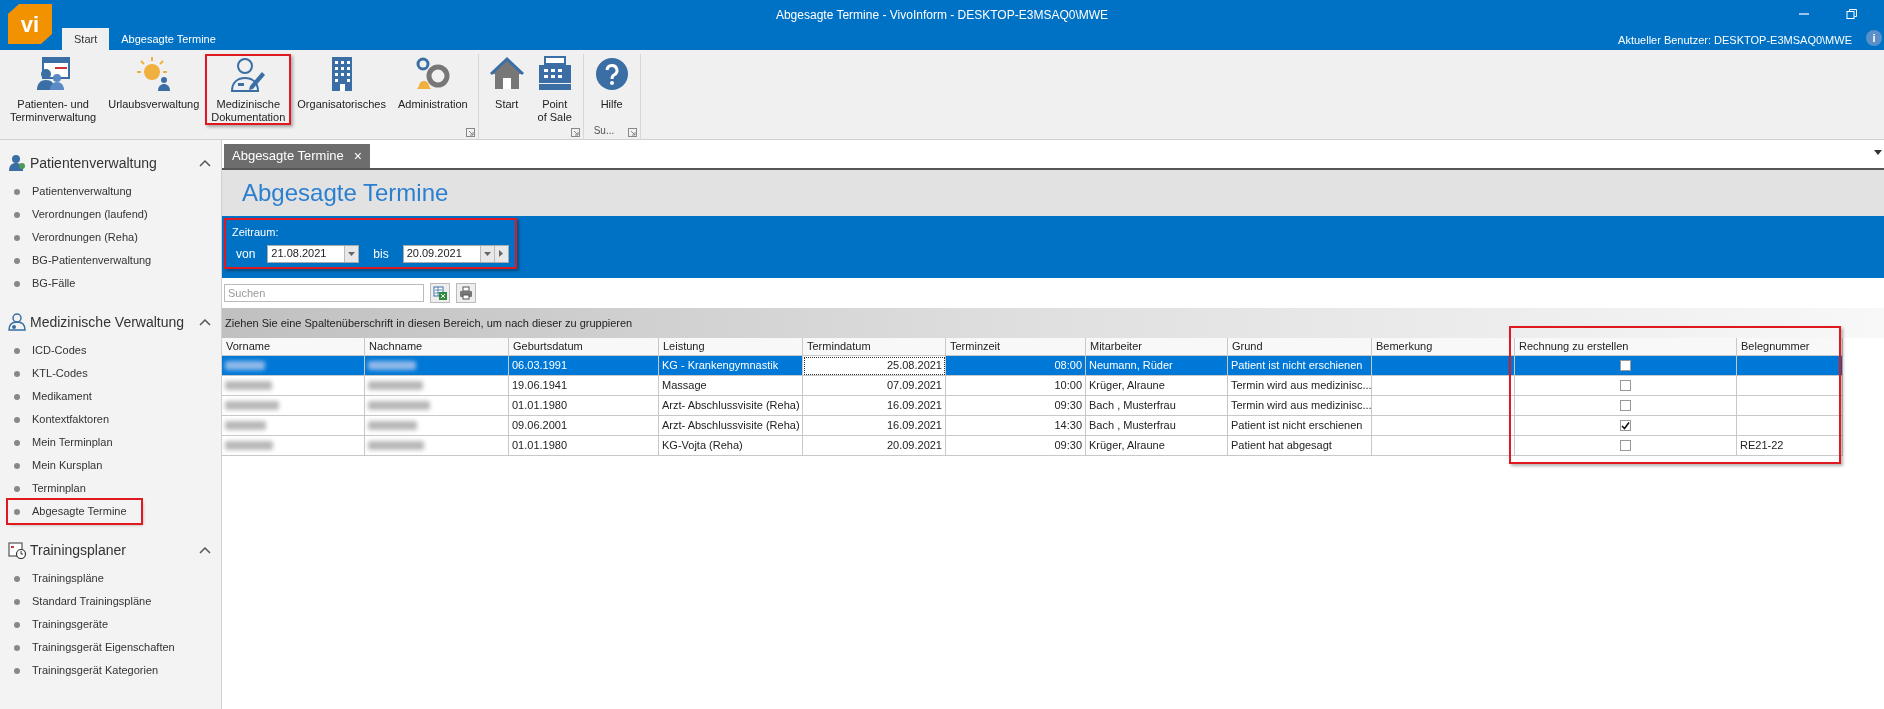 The height and width of the screenshot is (709, 1884). What do you see at coordinates (1300, 347) in the screenshot?
I see `column-header: Grund` at bounding box center [1300, 347].